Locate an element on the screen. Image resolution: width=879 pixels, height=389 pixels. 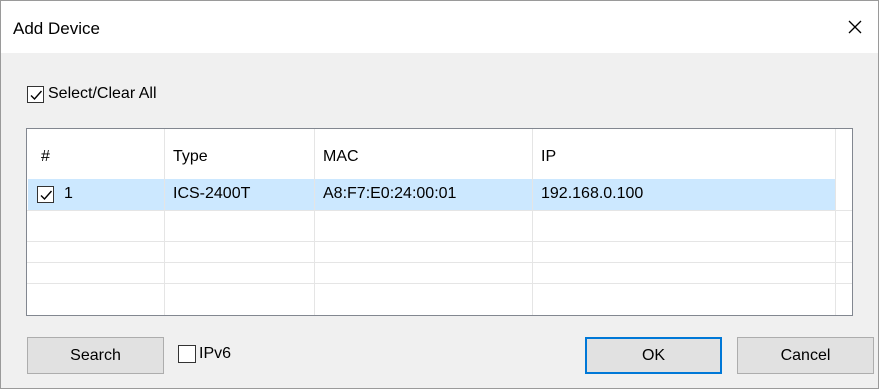
close-button is located at coordinates (855, 27).